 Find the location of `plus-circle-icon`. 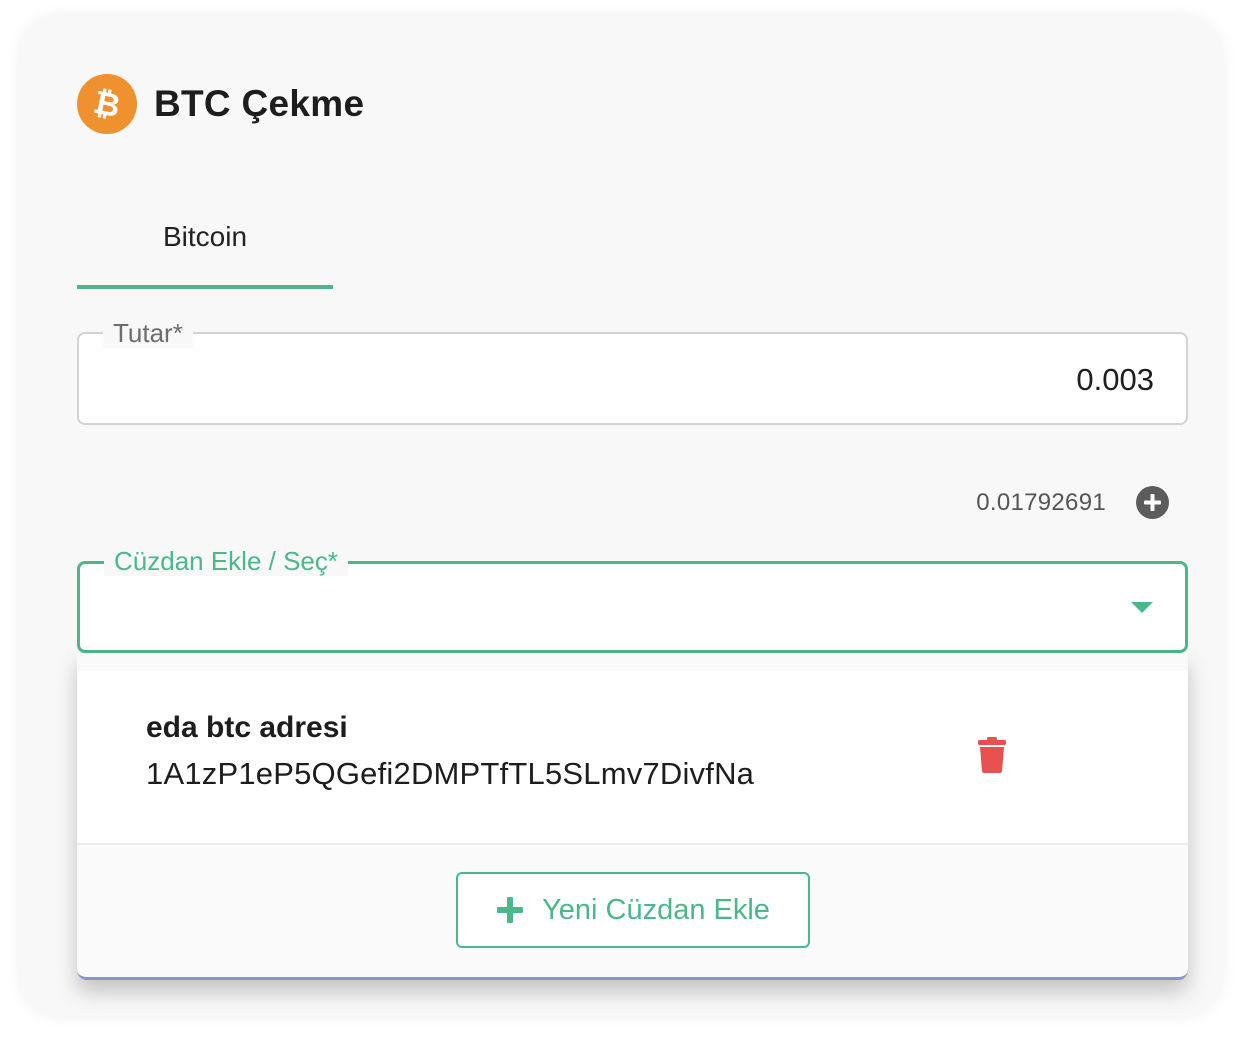

plus-circle-icon is located at coordinates (1152, 502).